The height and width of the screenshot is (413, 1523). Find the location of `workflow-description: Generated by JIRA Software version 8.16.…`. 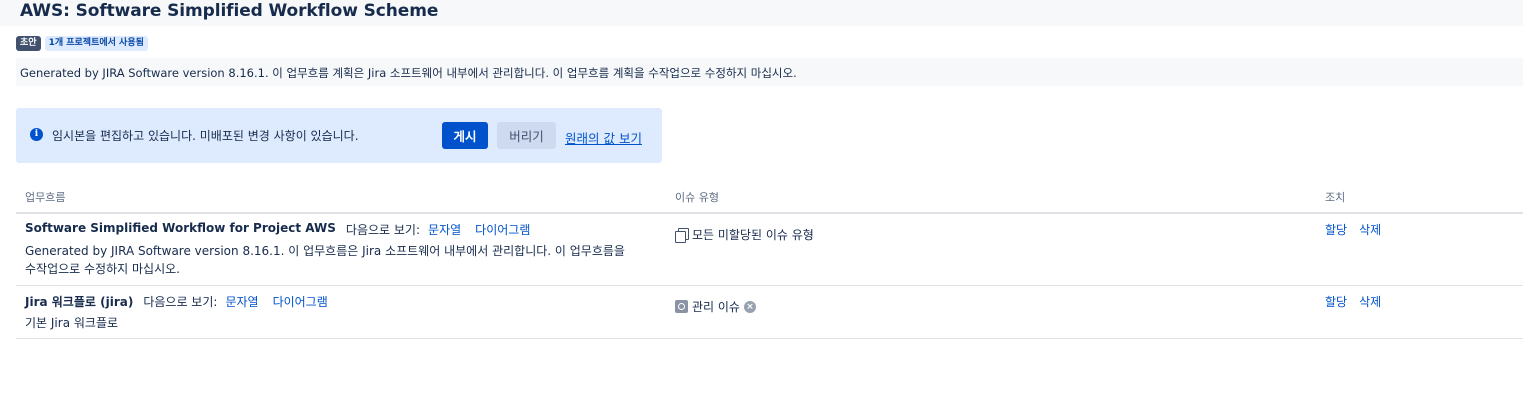

workflow-description: Generated by JIRA Software version 8.16.… is located at coordinates (340, 260).